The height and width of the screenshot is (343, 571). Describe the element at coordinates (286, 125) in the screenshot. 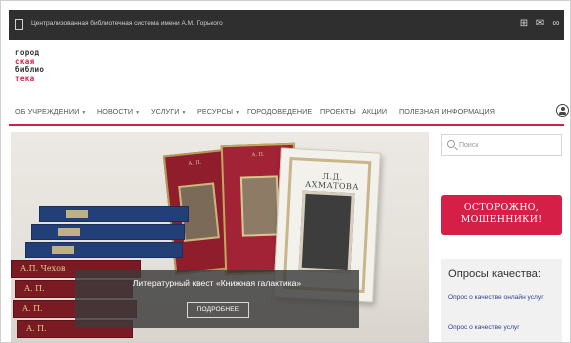

I see `nav-divider` at that location.